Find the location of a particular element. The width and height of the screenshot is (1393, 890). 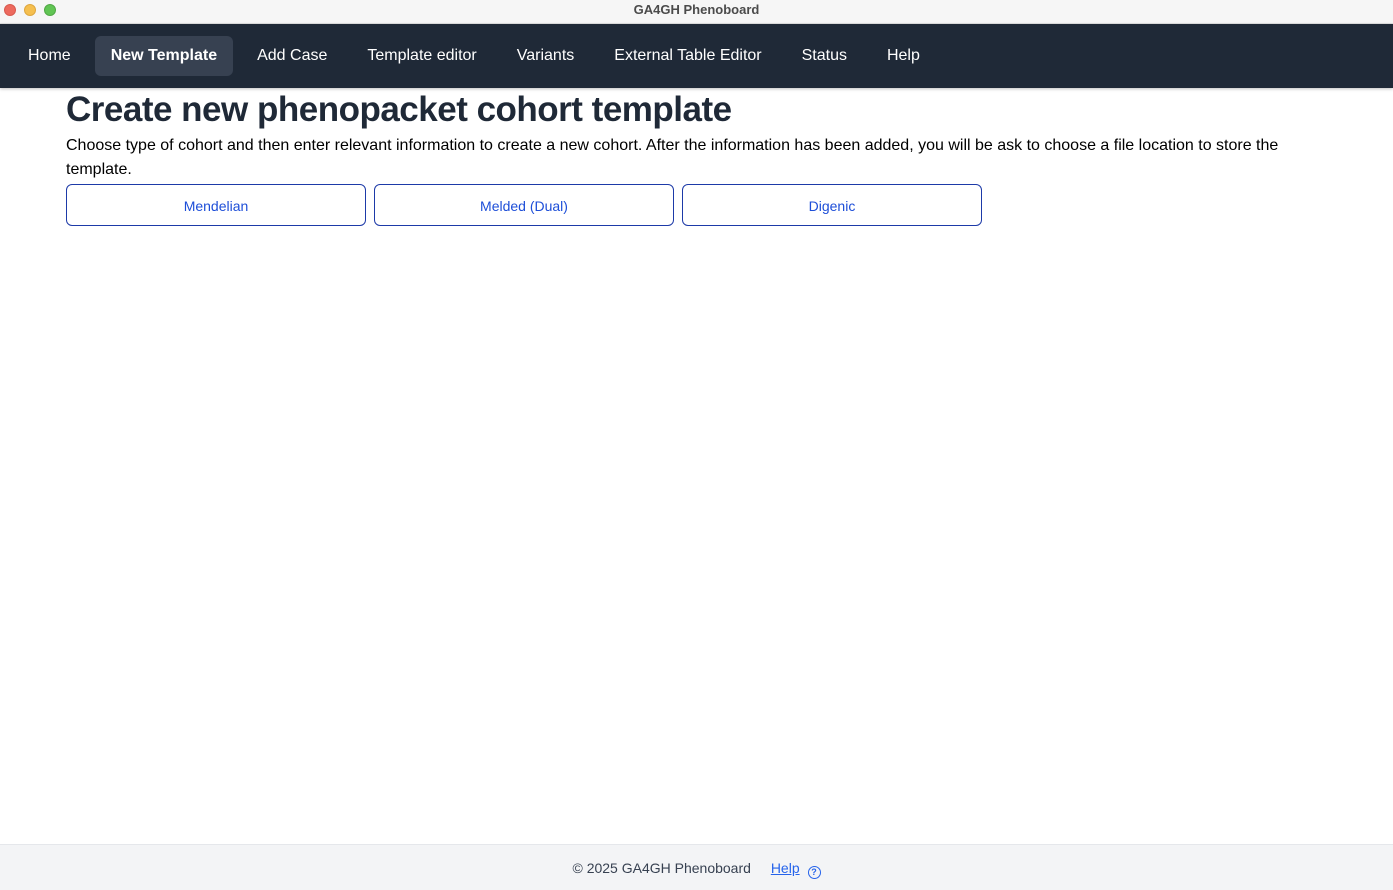

footer-help-label: Help is located at coordinates (785, 868).